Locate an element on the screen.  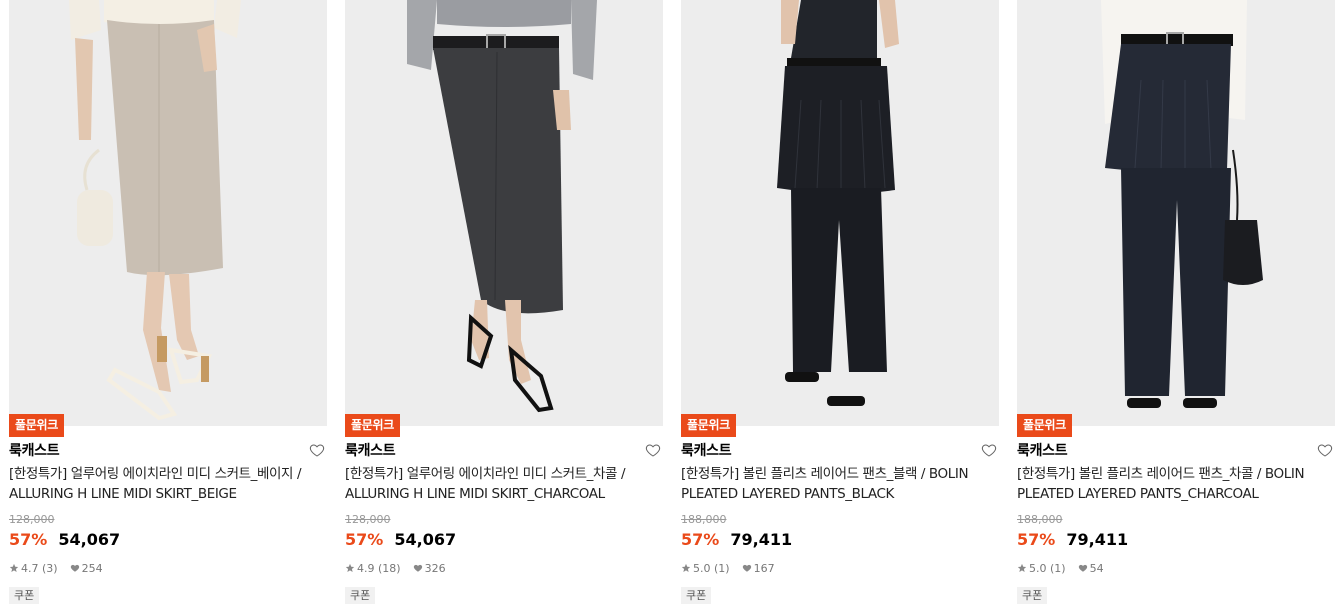
rating-value: 4.9 is located at coordinates (366, 568).